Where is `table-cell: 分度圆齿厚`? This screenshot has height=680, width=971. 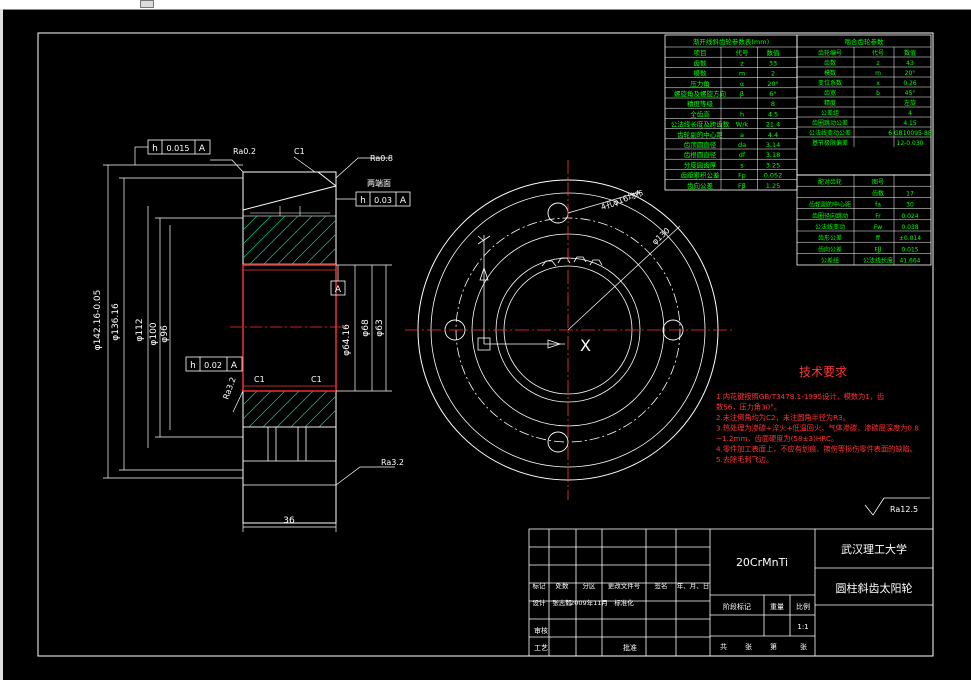
table-cell: 分度圆齿厚 is located at coordinates (700, 164).